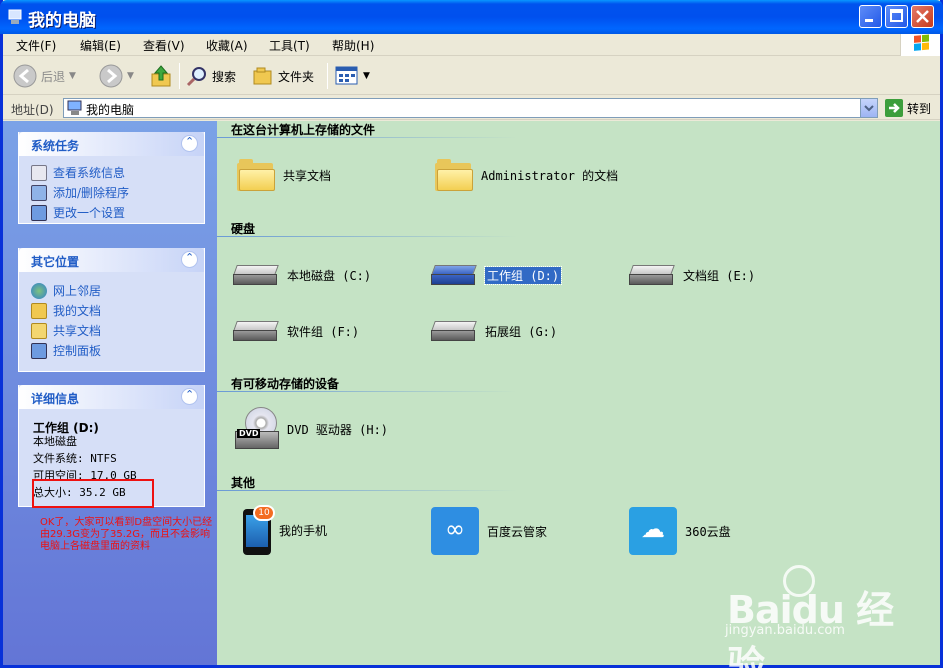 The height and width of the screenshot is (668, 943). What do you see at coordinates (329, 275) in the screenshot?
I see `drive-c-label: 本地磁盘 (C:)` at bounding box center [329, 275].